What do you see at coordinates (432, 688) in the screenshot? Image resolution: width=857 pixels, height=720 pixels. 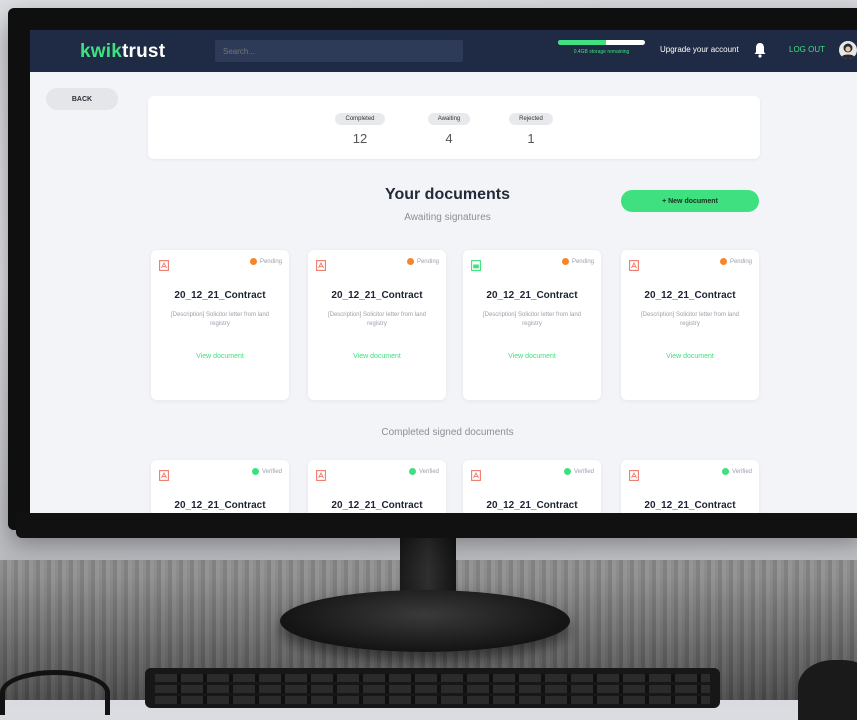 I see `keyboard` at bounding box center [432, 688].